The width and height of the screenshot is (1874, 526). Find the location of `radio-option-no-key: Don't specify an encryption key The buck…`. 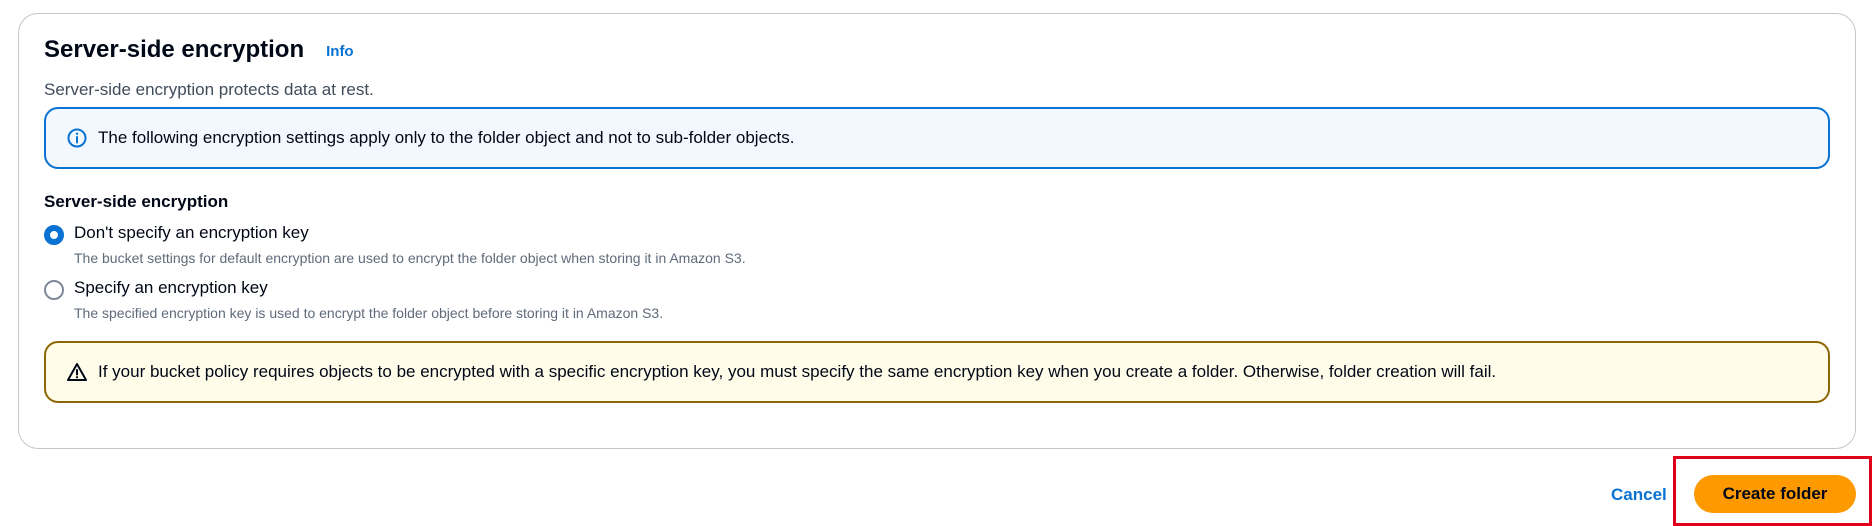

radio-option-no-key: Don't specify an encryption key The buck… is located at coordinates (395, 244).